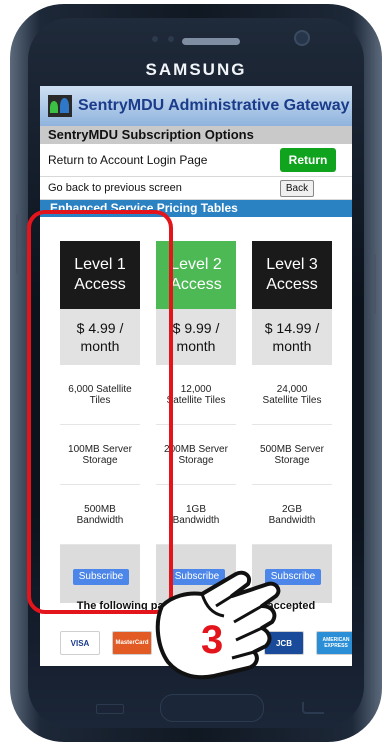 This screenshot has width=392, height=746. I want to click on return-label: Return to Account Login Page, so click(128, 160).